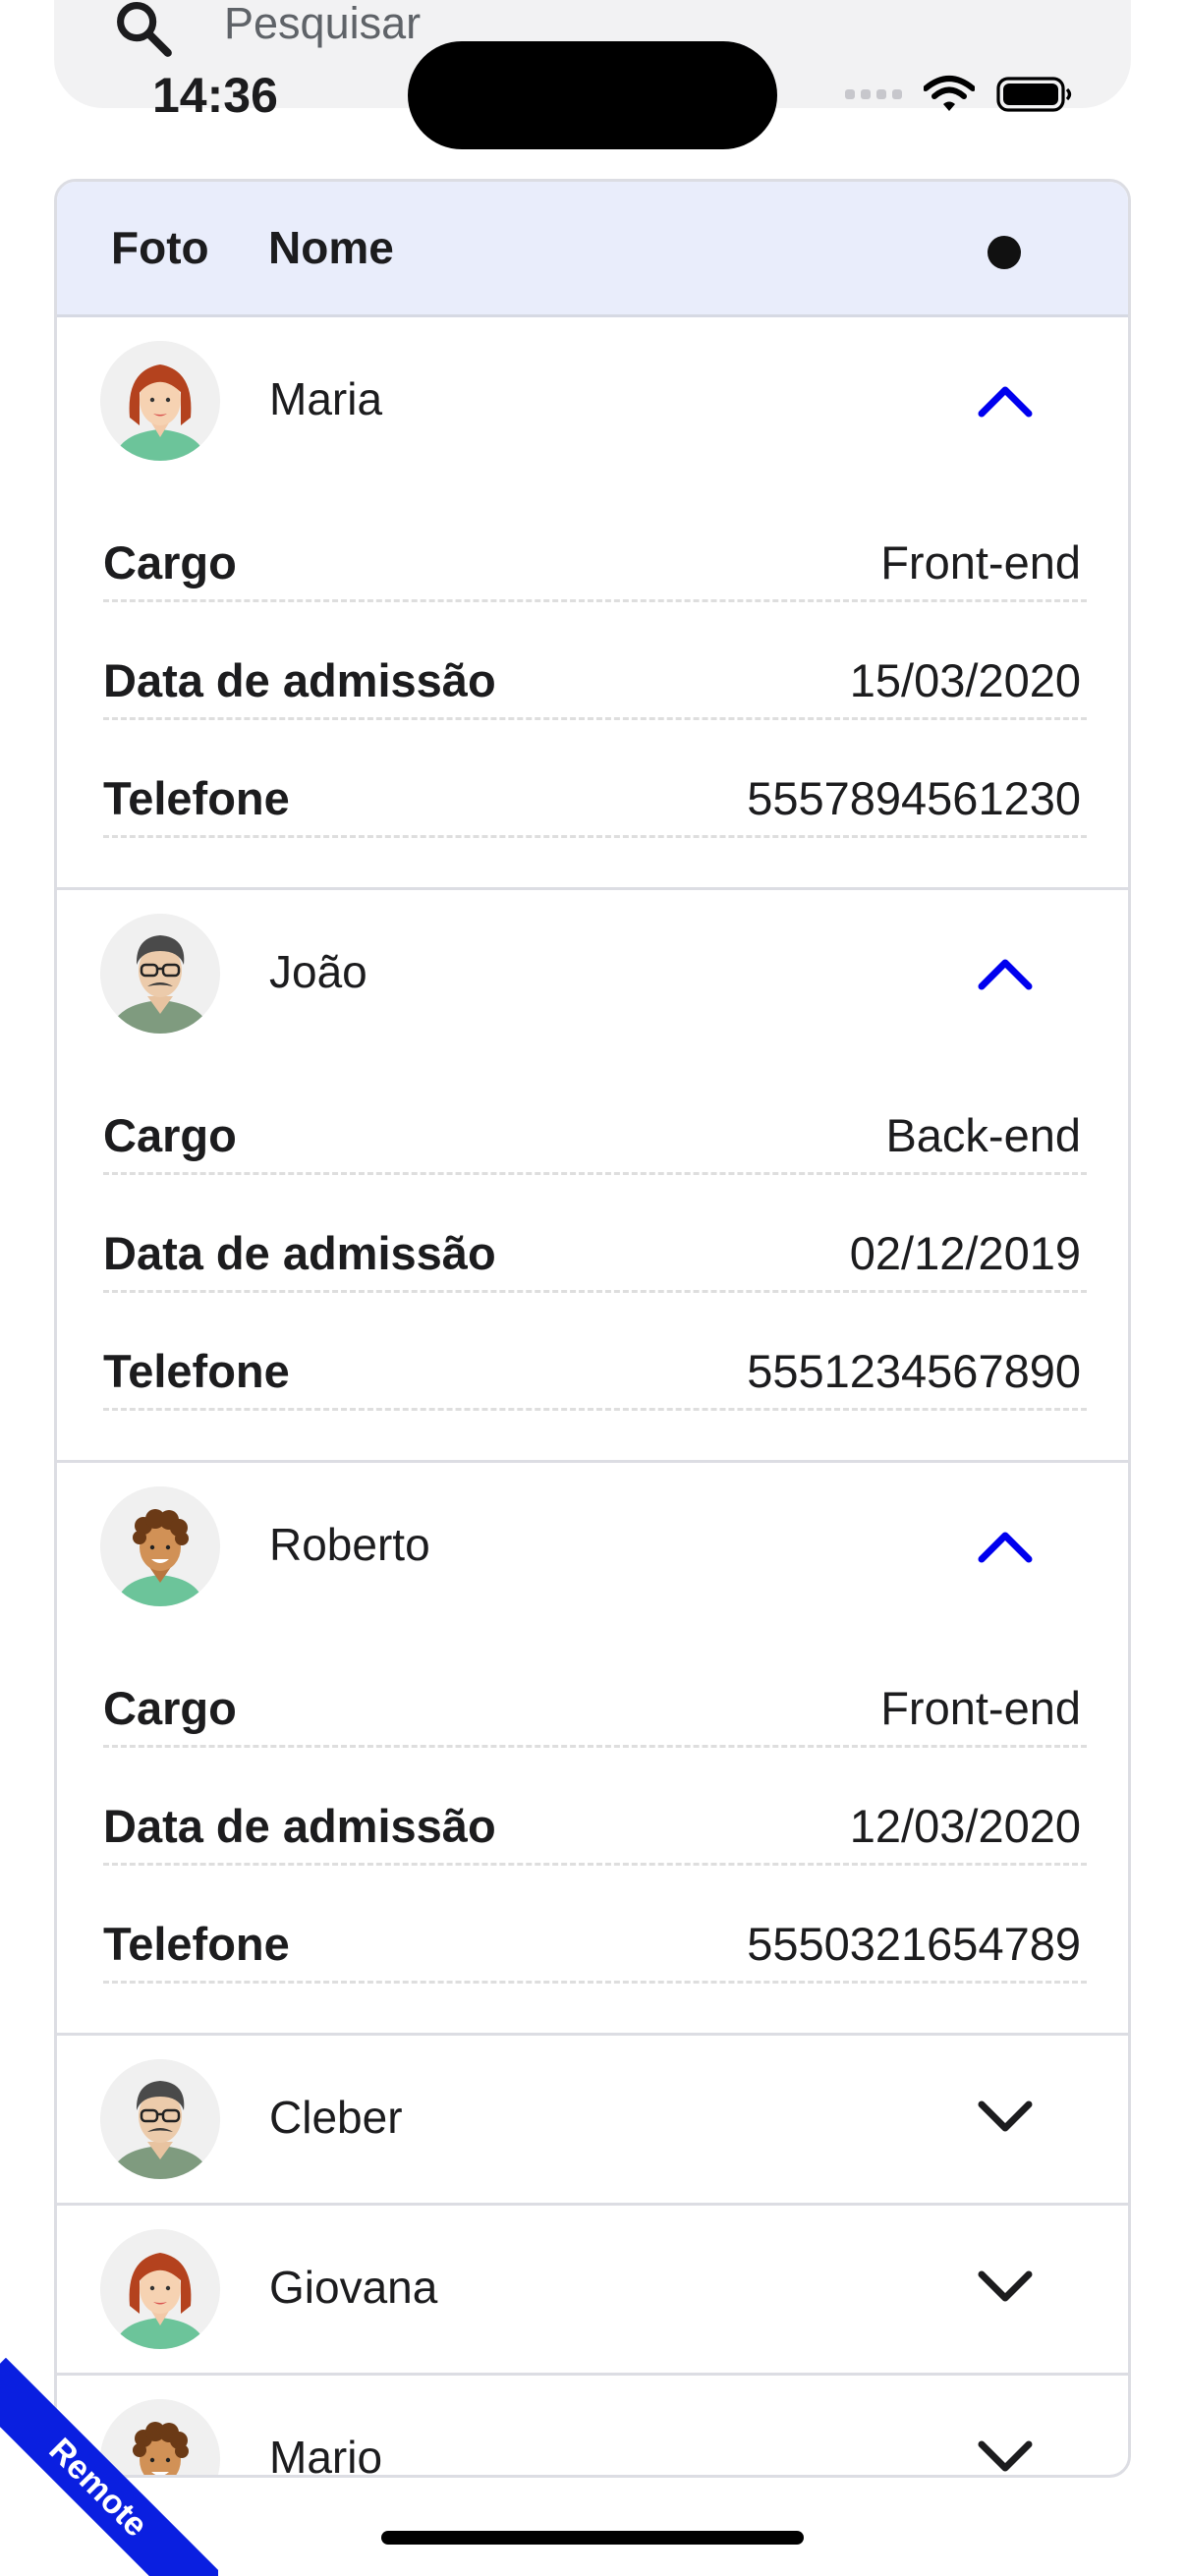 This screenshot has height=2576, width=1185. What do you see at coordinates (1005, 252) in the screenshot?
I see `column-header-dot` at bounding box center [1005, 252].